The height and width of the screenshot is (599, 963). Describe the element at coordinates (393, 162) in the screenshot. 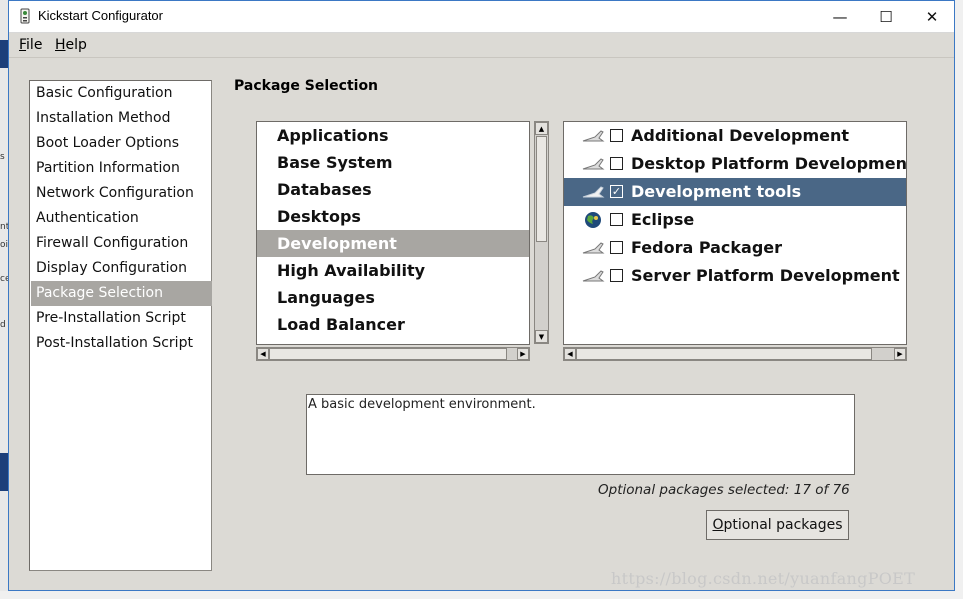

I see `group-item-base-system: Base System` at that location.